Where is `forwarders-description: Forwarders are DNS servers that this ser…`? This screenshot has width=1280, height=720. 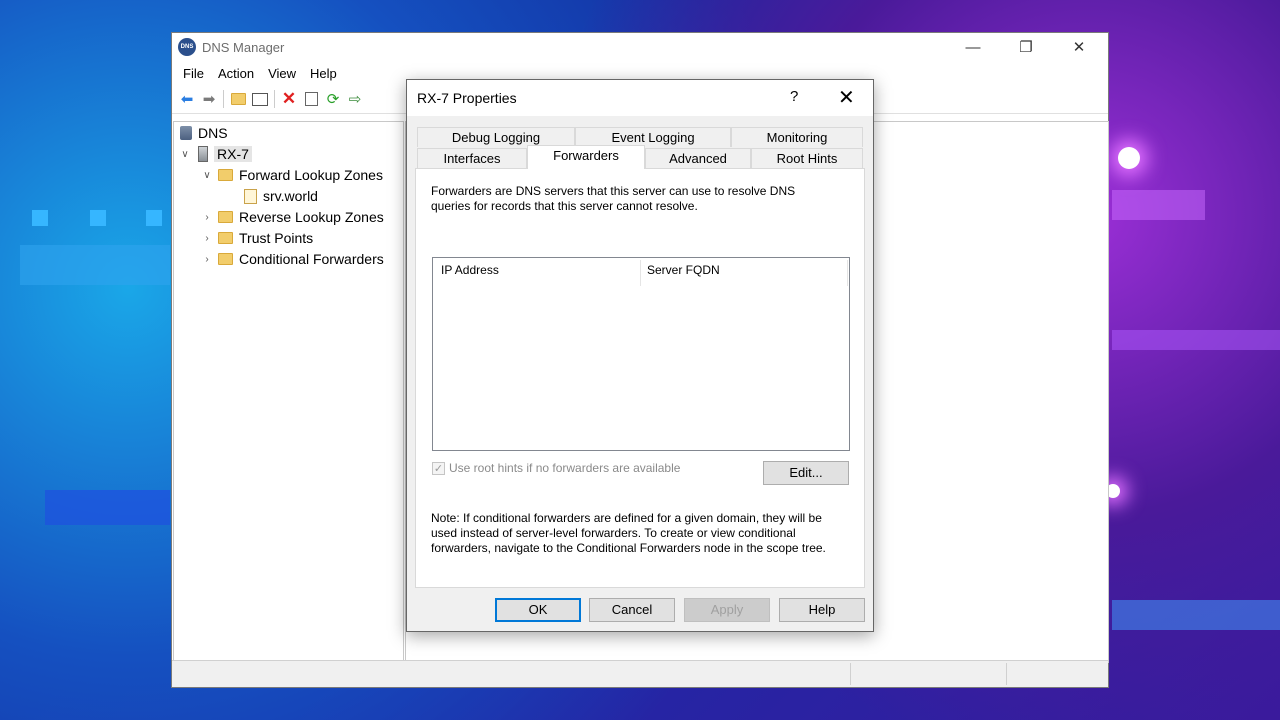 forwarders-description: Forwarders are DNS servers that this ser… is located at coordinates (613, 198).